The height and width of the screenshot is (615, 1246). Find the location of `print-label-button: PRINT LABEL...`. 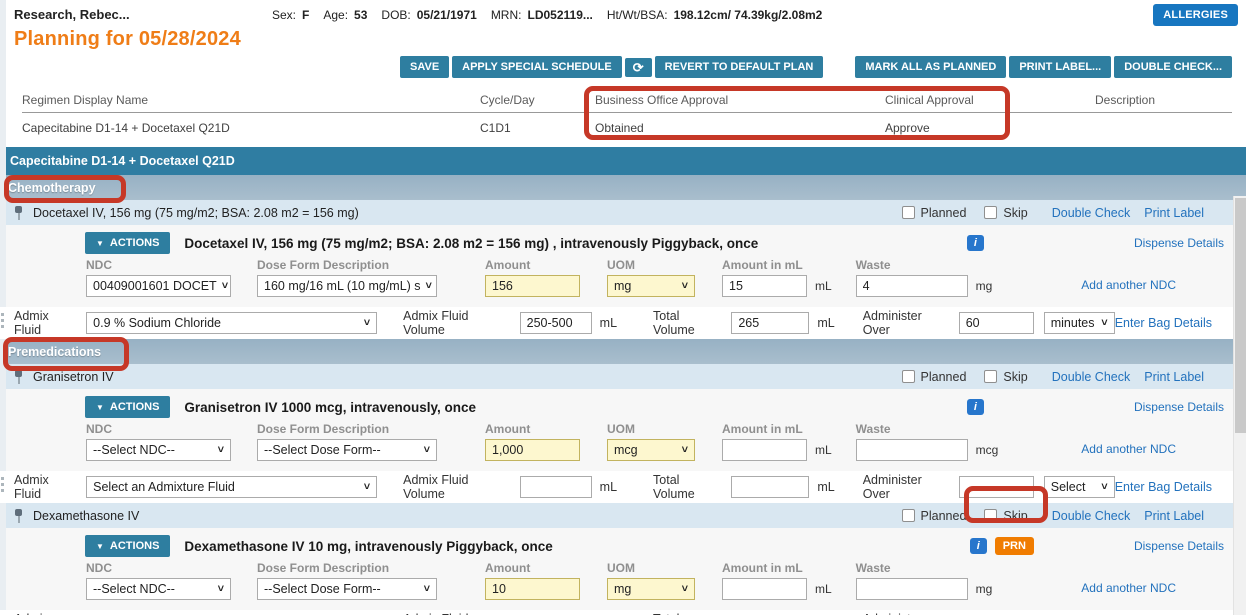

print-label-button: PRINT LABEL... is located at coordinates (1060, 67).